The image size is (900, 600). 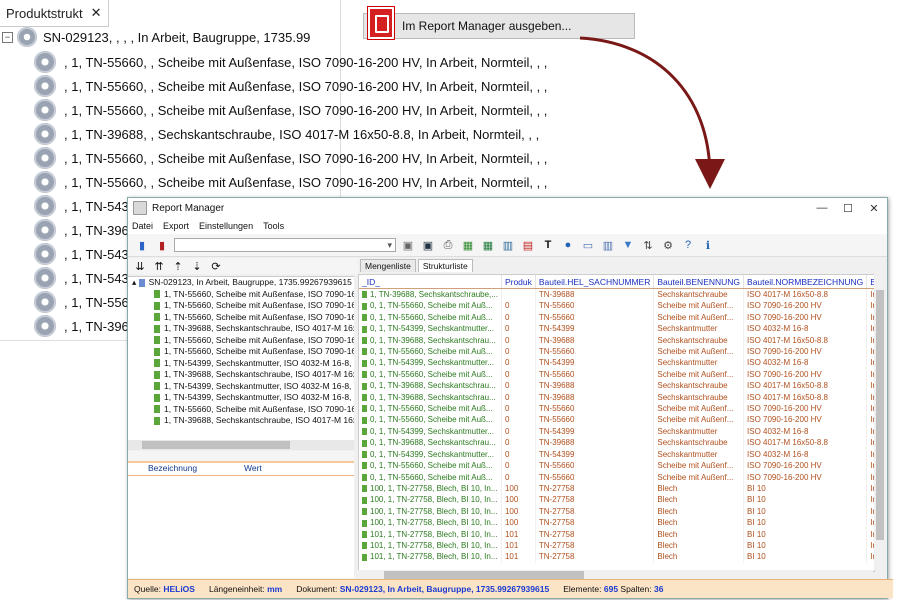 I want to click on column-wert: Wert, so click(x=253, y=469).